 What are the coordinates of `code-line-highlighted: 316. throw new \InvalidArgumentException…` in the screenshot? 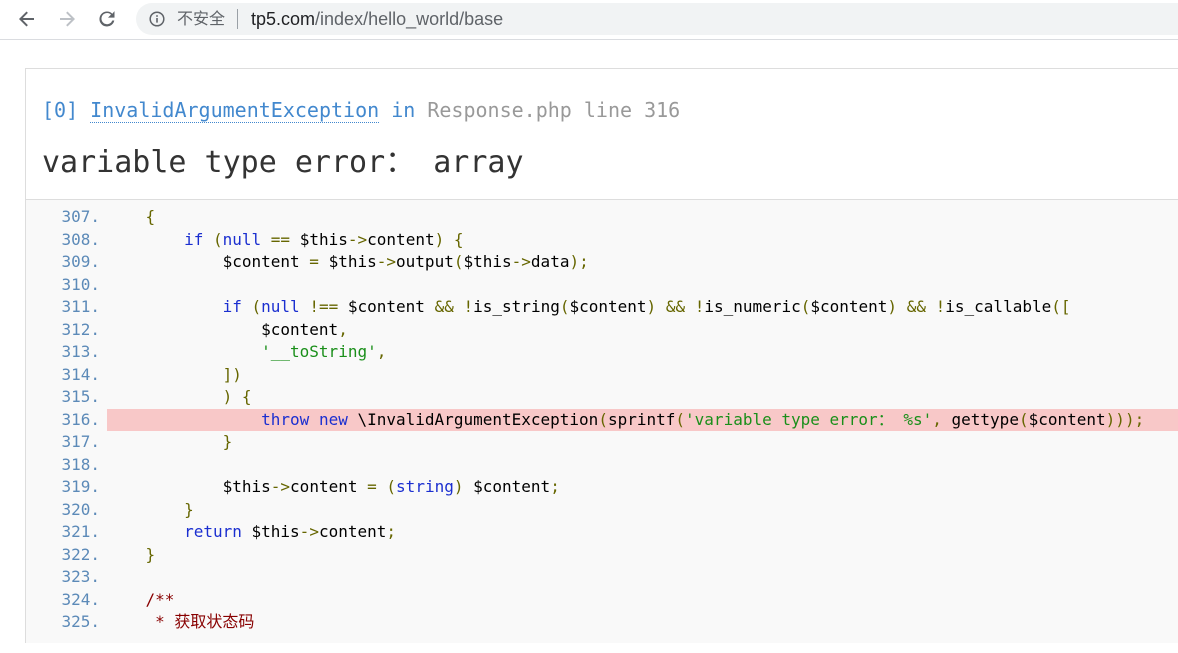 It's located at (602, 419).